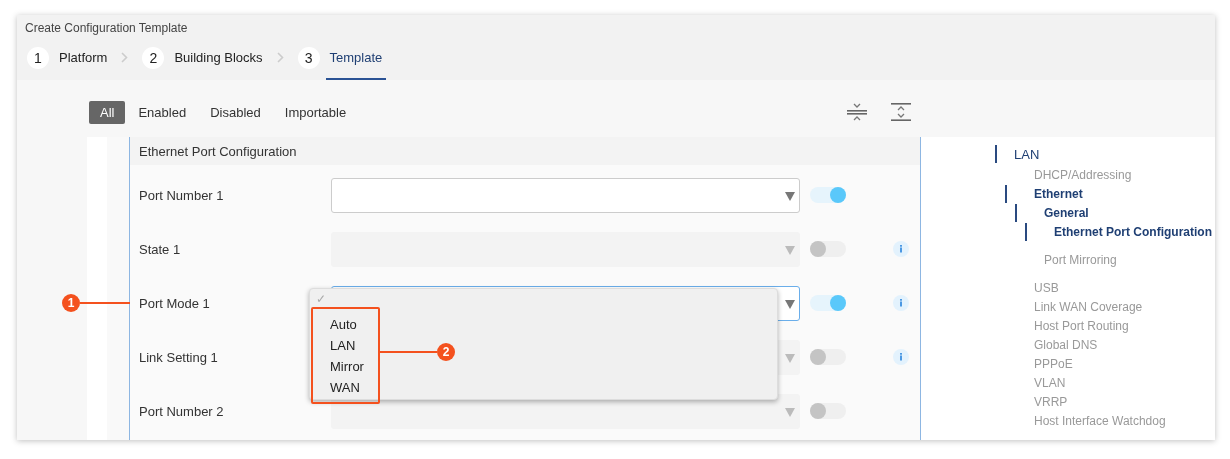 The image size is (1230, 459). Describe the element at coordinates (181, 195) in the screenshot. I see `field-label: Port Number 1` at that location.